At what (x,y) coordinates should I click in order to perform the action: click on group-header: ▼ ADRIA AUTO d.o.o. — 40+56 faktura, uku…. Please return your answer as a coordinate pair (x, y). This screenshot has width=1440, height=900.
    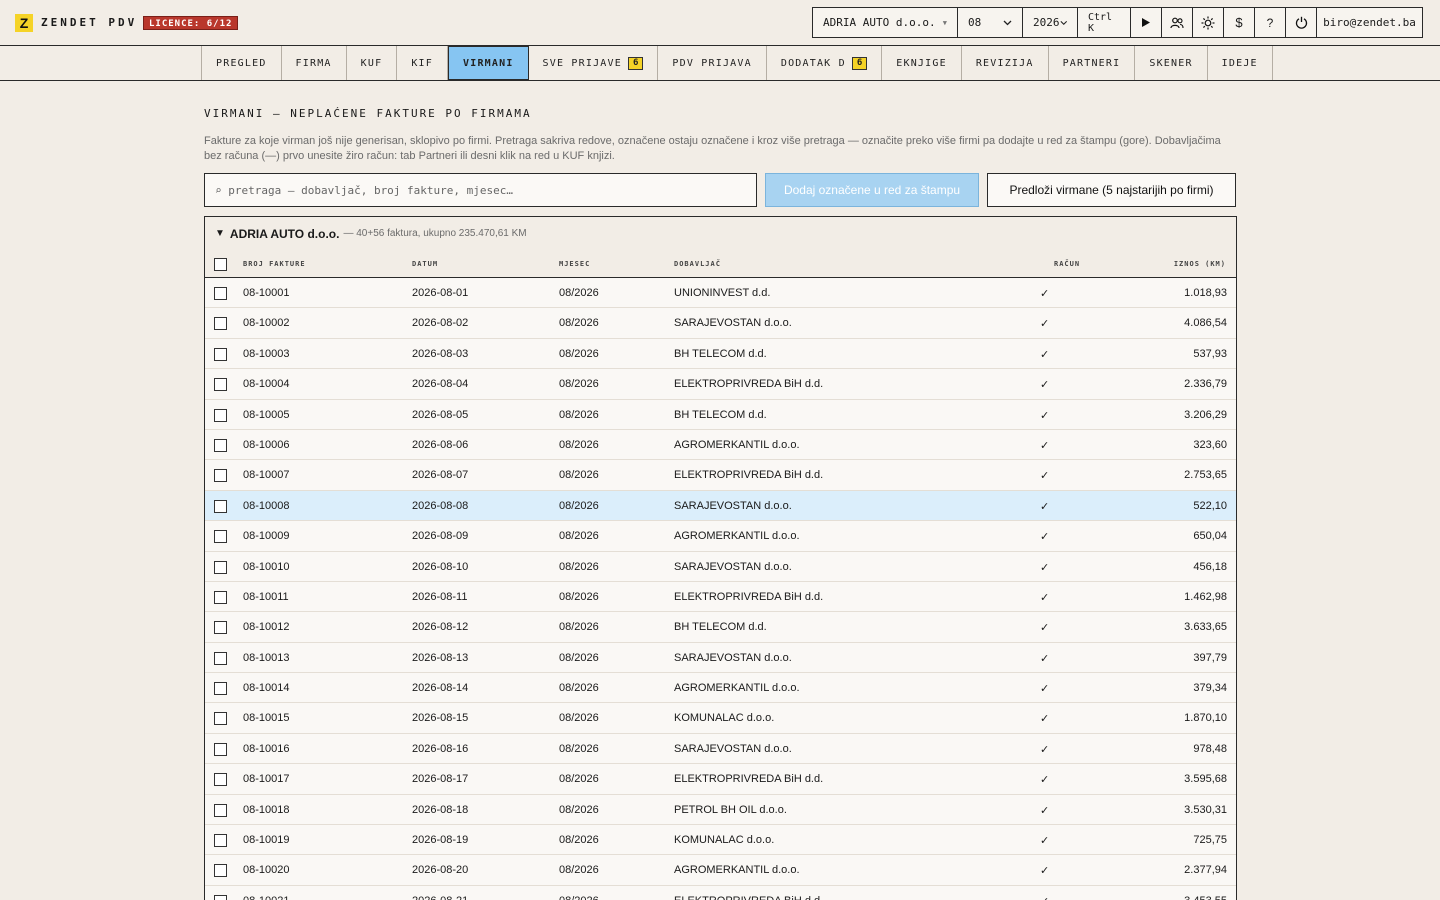
    Looking at the image, I should click on (720, 233).